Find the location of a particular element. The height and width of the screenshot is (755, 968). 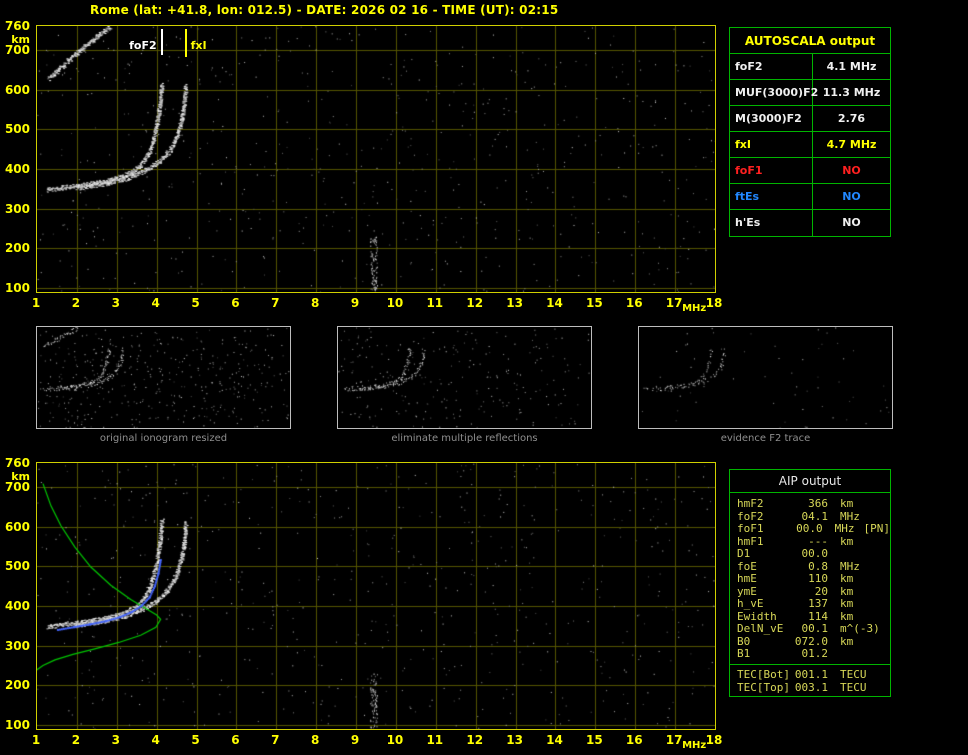

thumbnail-f2-trace is located at coordinates (765, 377).